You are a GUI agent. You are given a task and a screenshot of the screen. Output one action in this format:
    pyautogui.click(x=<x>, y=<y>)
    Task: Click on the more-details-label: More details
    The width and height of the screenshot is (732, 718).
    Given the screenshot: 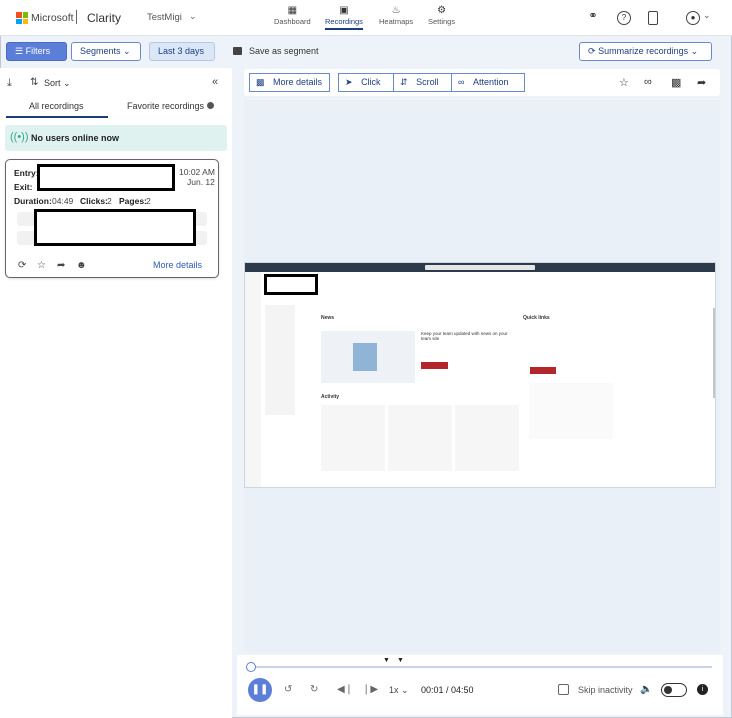 What is the action you would take?
    pyautogui.click(x=298, y=82)
    